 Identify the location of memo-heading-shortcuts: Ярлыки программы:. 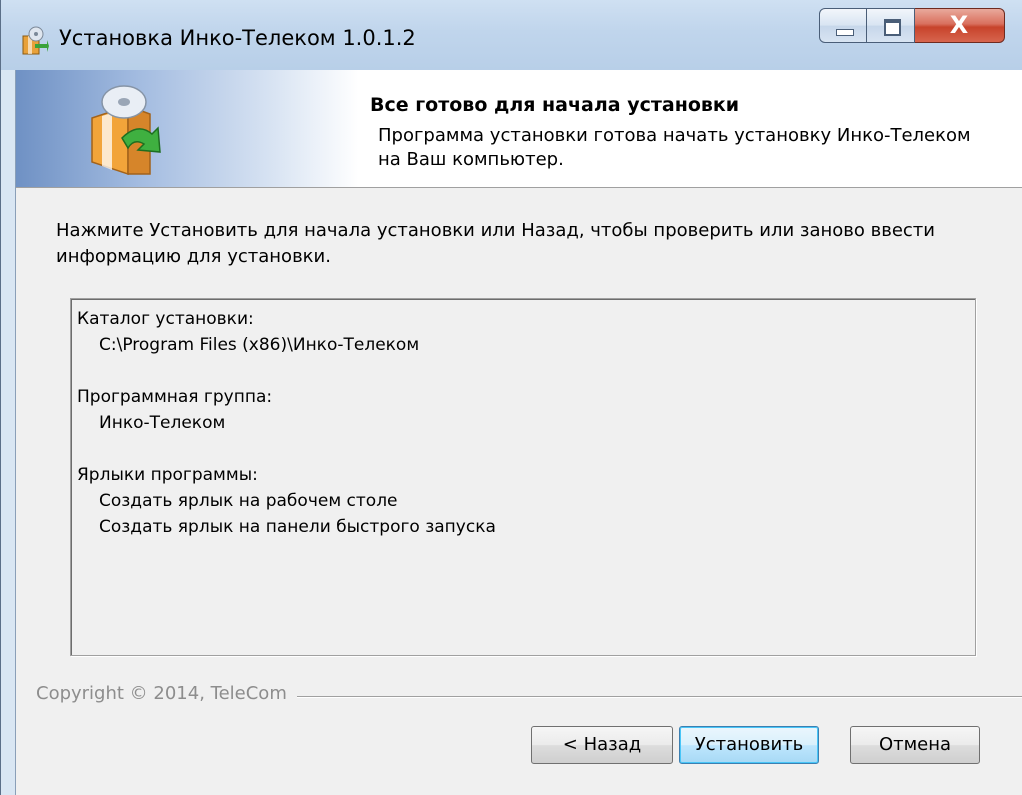
(167, 475).